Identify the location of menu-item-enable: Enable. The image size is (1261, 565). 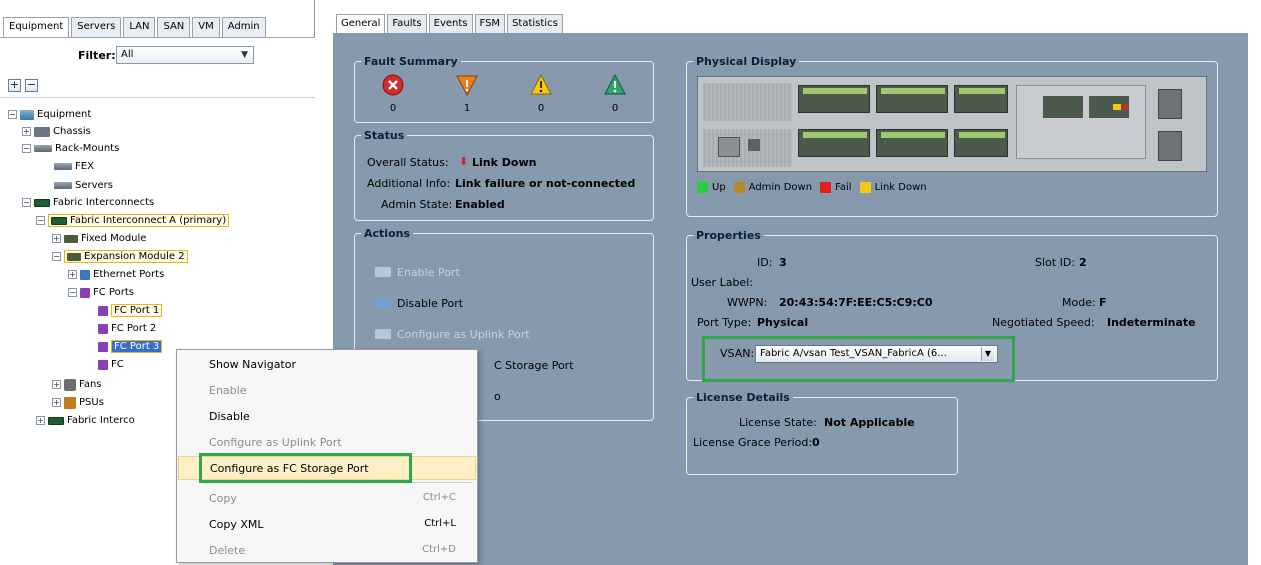
(327, 391).